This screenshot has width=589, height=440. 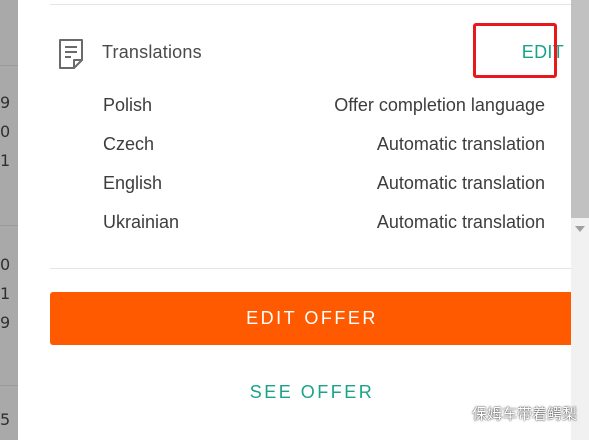 I want to click on language-name: Polish, so click(x=128, y=105).